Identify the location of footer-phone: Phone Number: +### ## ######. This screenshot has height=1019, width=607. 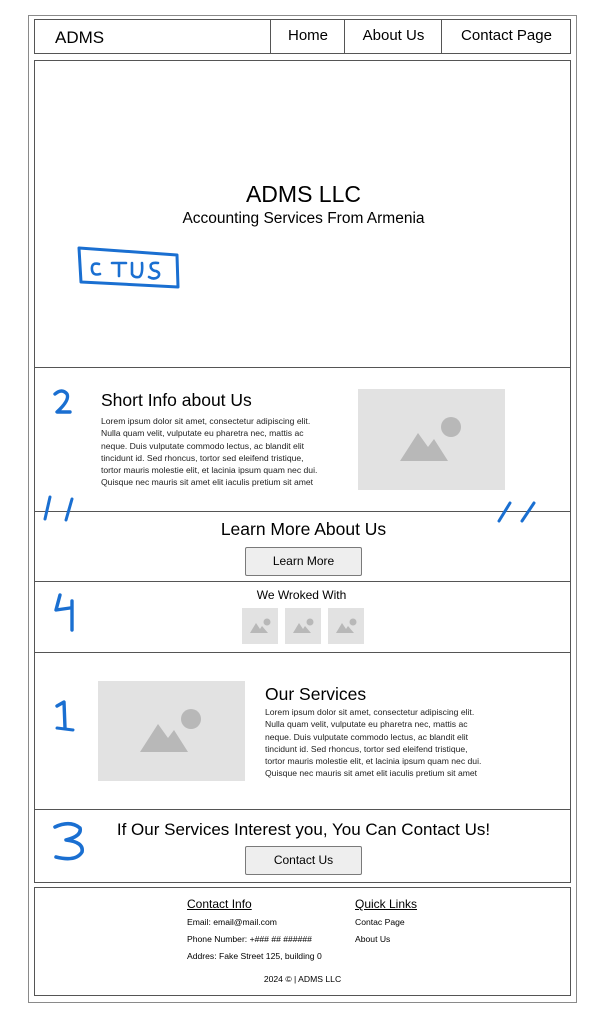
(249, 939).